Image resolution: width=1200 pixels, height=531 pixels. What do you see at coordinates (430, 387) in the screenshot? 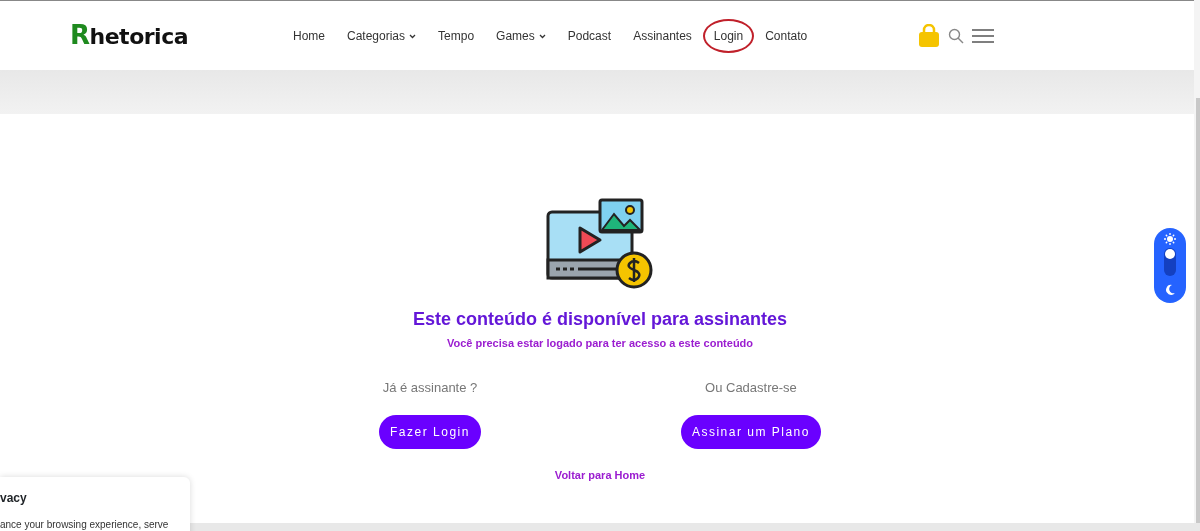
I see `option-prompt: Já é assinante ?` at bounding box center [430, 387].